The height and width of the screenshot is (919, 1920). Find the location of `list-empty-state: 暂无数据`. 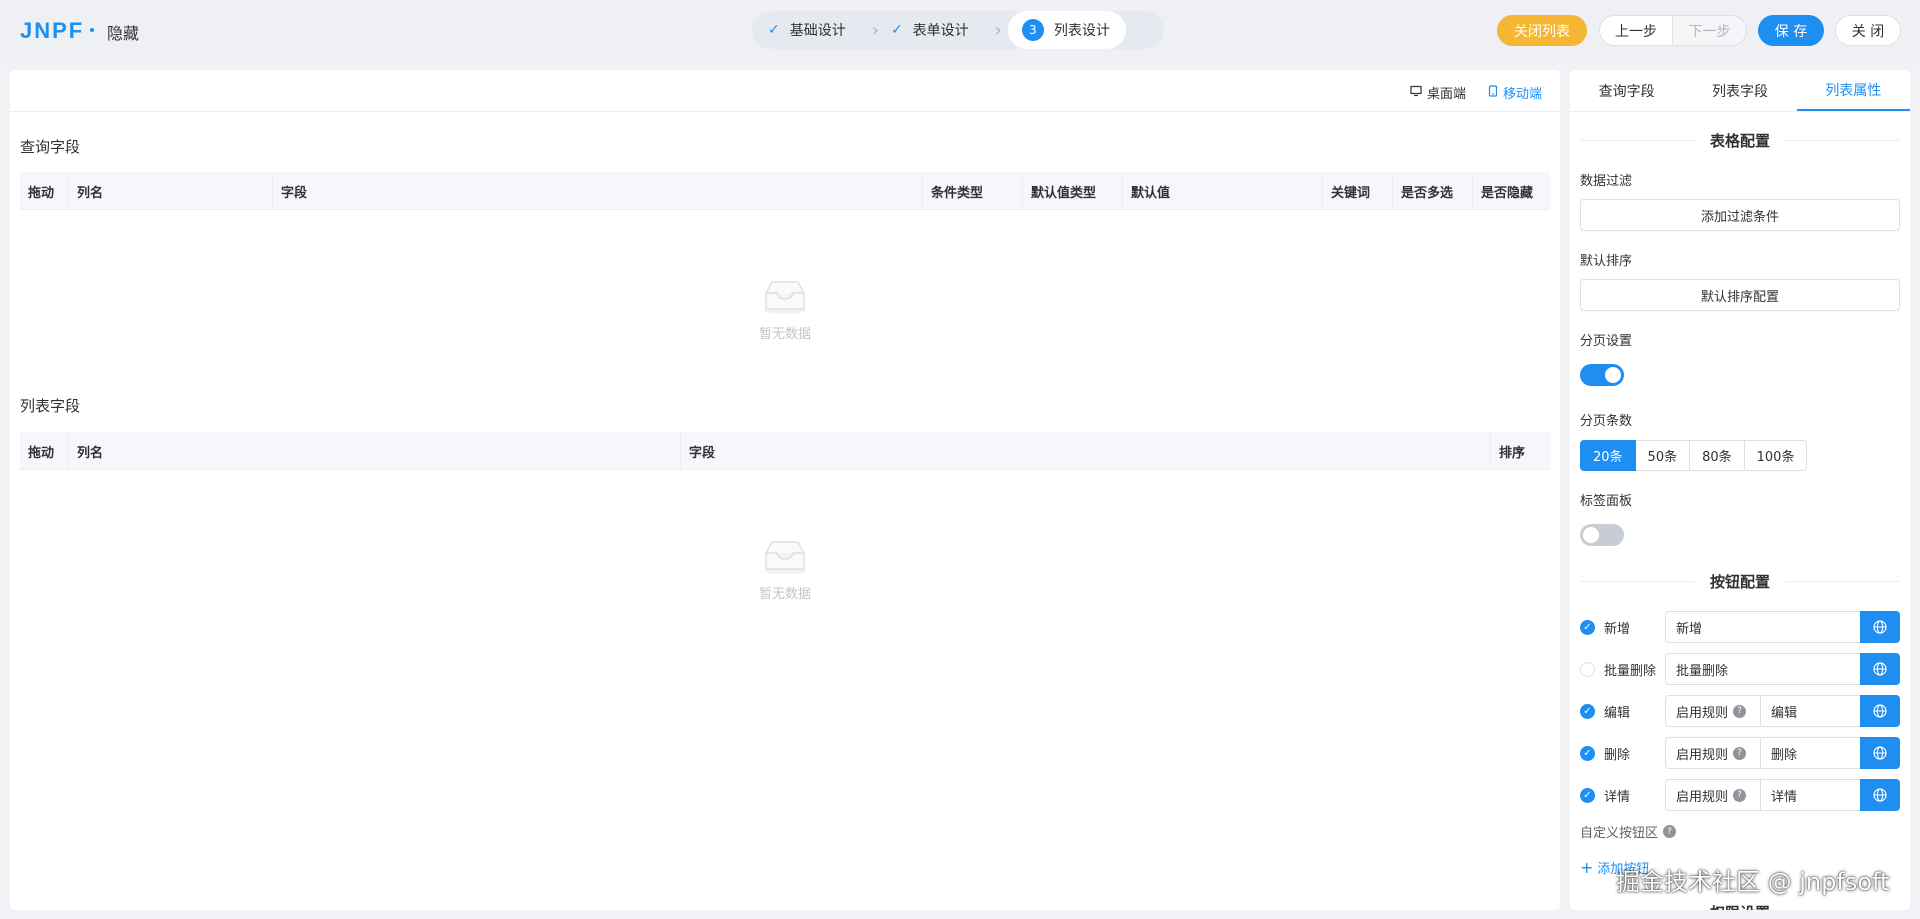

list-empty-state: 暂无数据 is located at coordinates (785, 570).